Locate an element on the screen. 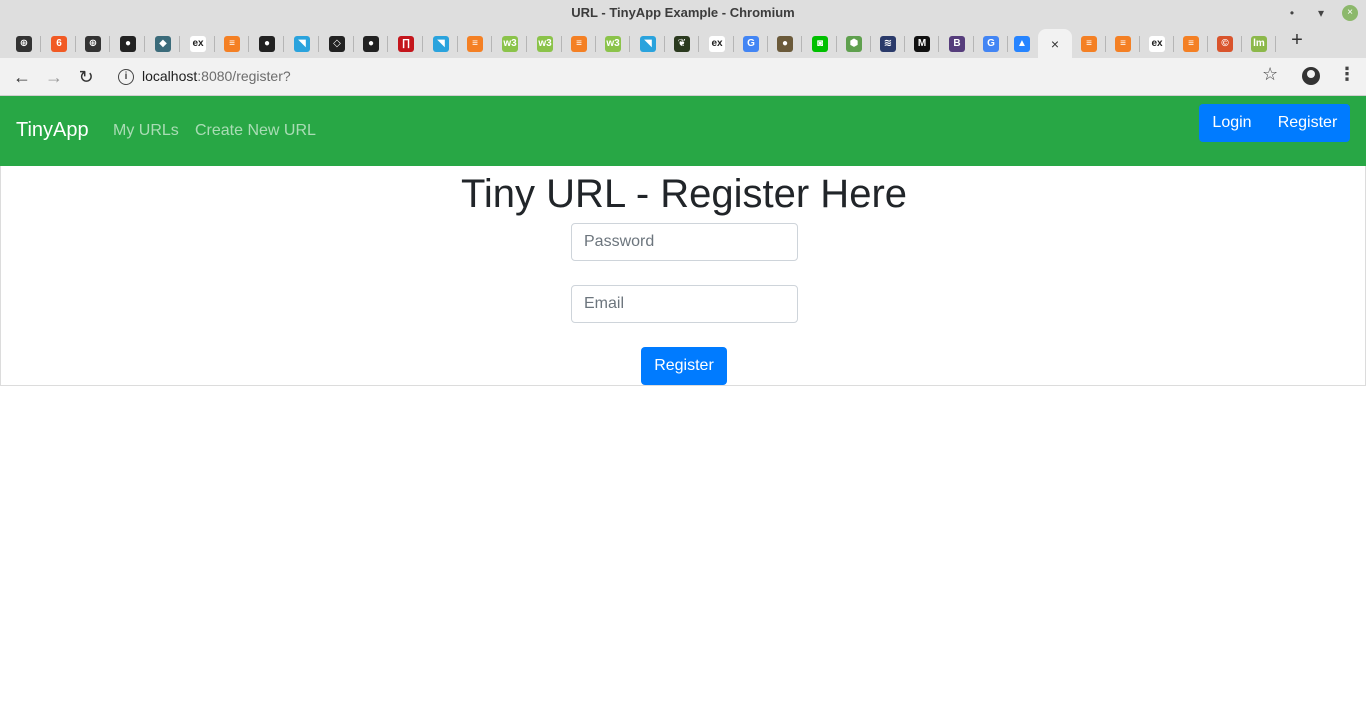 The height and width of the screenshot is (728, 1366). tab: M is located at coordinates (922, 43).